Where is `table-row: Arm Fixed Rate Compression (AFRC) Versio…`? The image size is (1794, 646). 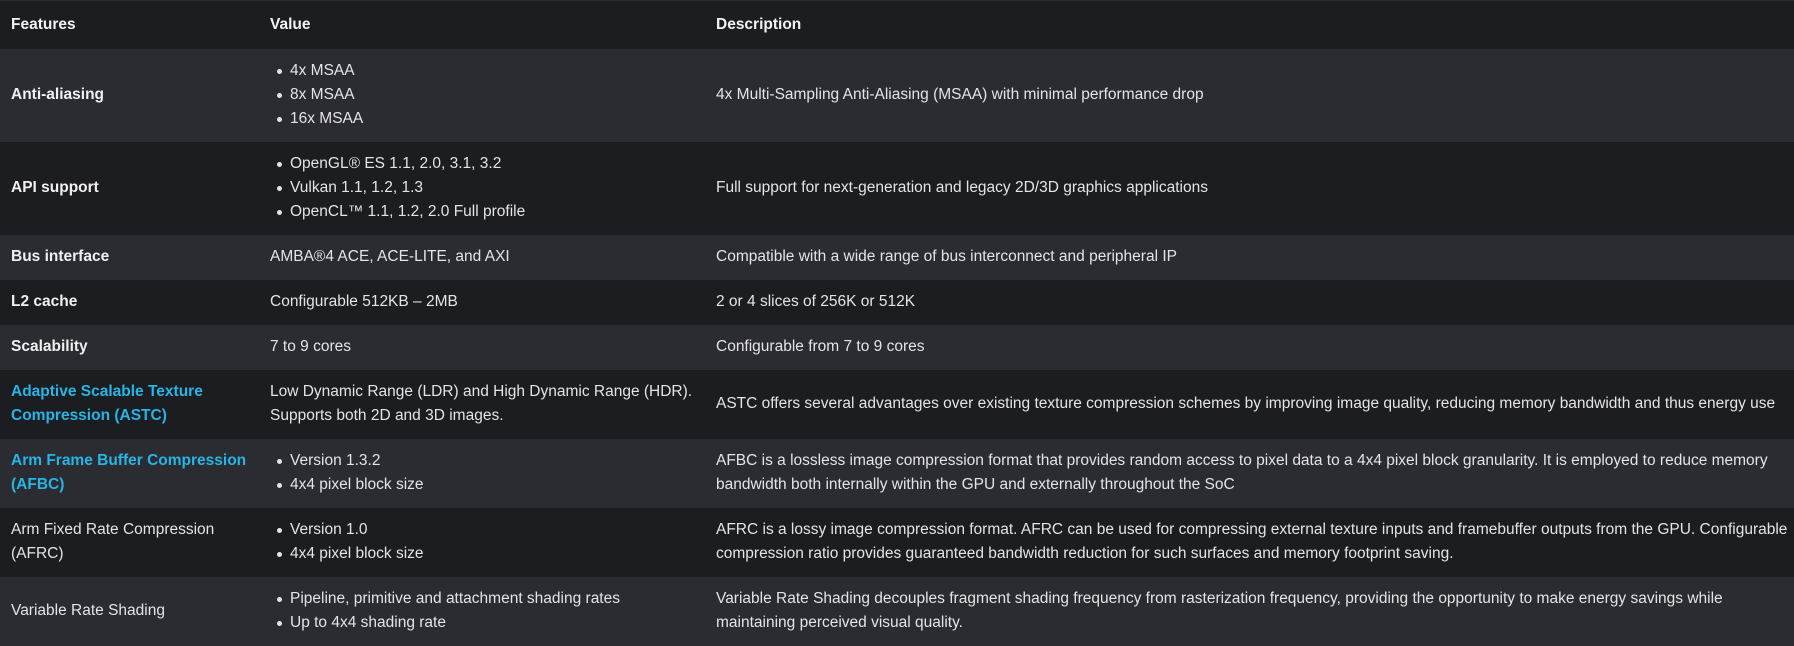
table-row: Arm Fixed Rate Compression (AFRC) Versio… is located at coordinates (897, 542).